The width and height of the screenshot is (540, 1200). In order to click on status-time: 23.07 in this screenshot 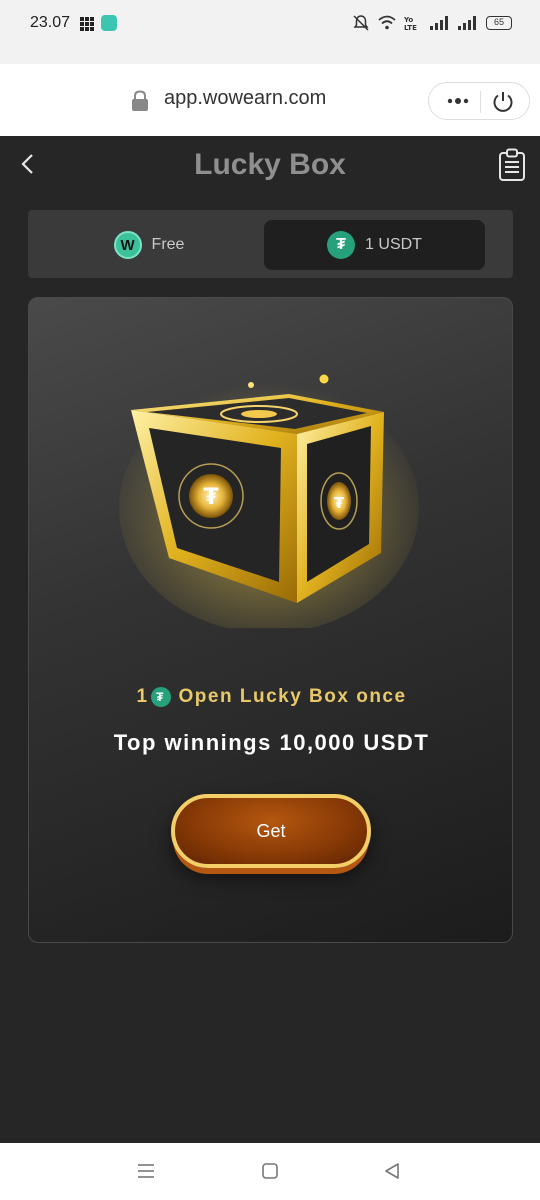, I will do `click(50, 22)`.